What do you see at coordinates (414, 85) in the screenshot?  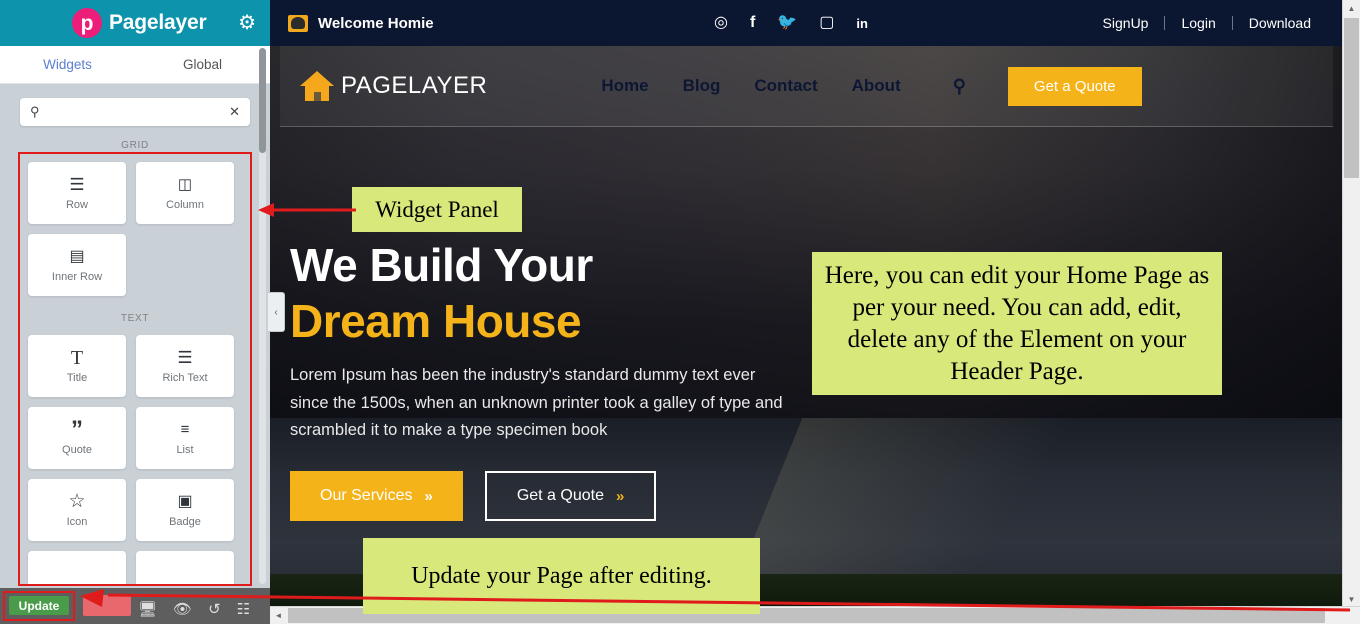 I see `logo-text: PAGELAYER` at bounding box center [414, 85].